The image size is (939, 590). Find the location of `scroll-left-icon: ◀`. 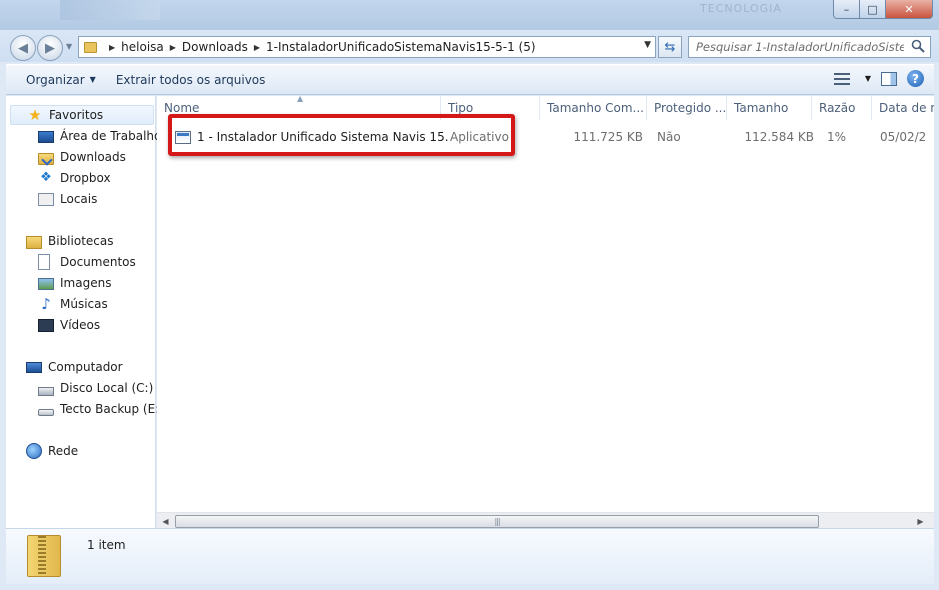

scroll-left-icon: ◀ is located at coordinates (165, 521).